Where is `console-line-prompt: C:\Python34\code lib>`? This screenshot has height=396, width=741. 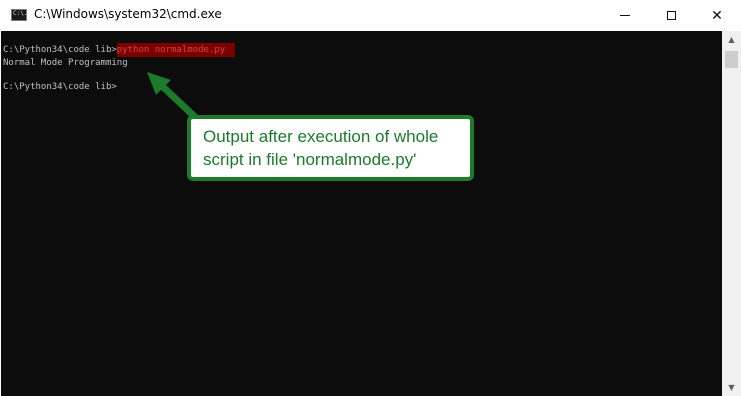
console-line-prompt: C:\Python34\code lib> is located at coordinates (60, 87).